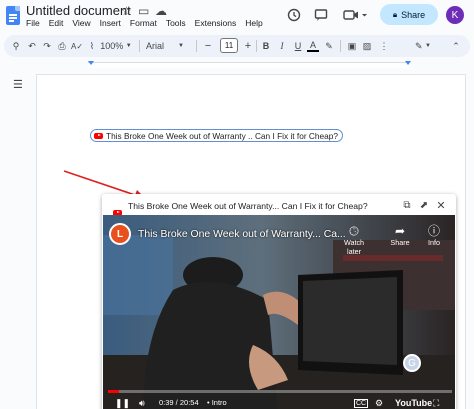  I want to click on docs-logo-icon, so click(13, 15).